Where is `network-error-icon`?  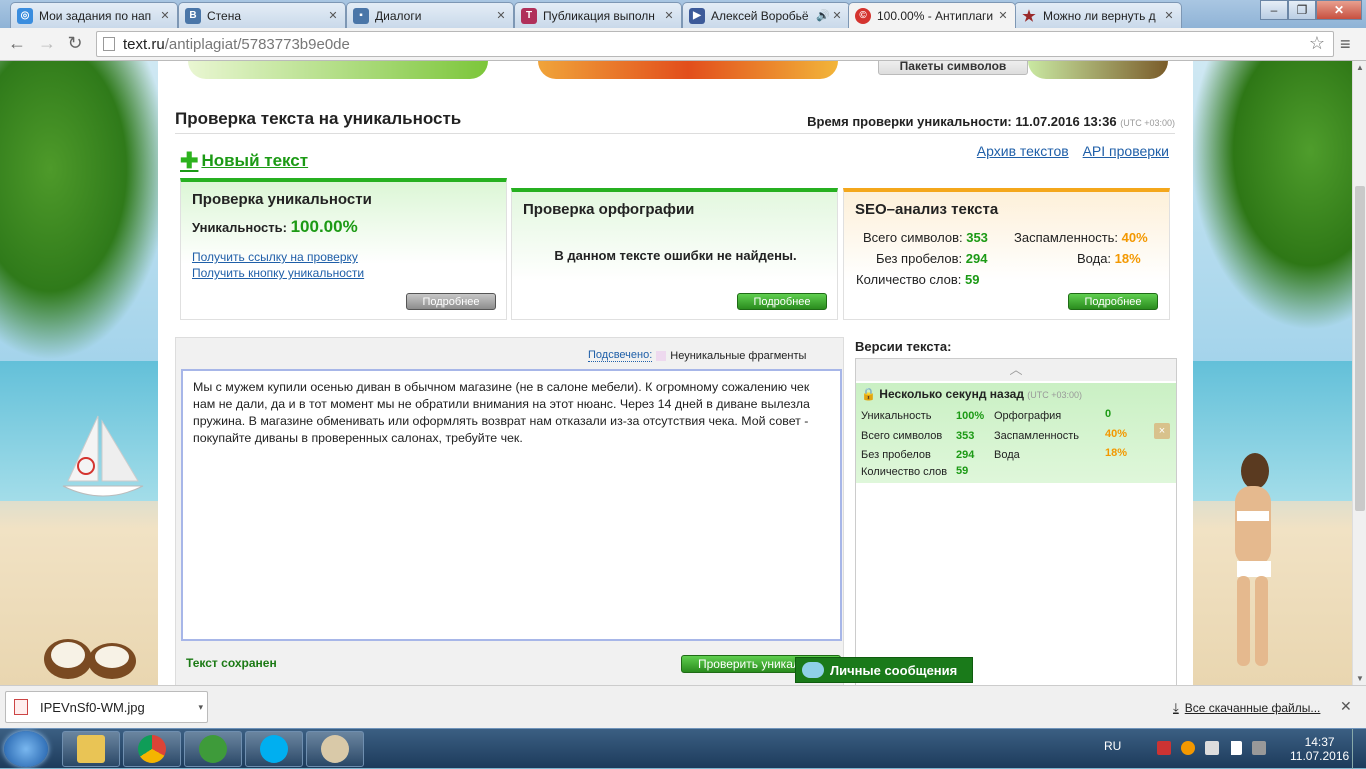 network-error-icon is located at coordinates (1164, 748).